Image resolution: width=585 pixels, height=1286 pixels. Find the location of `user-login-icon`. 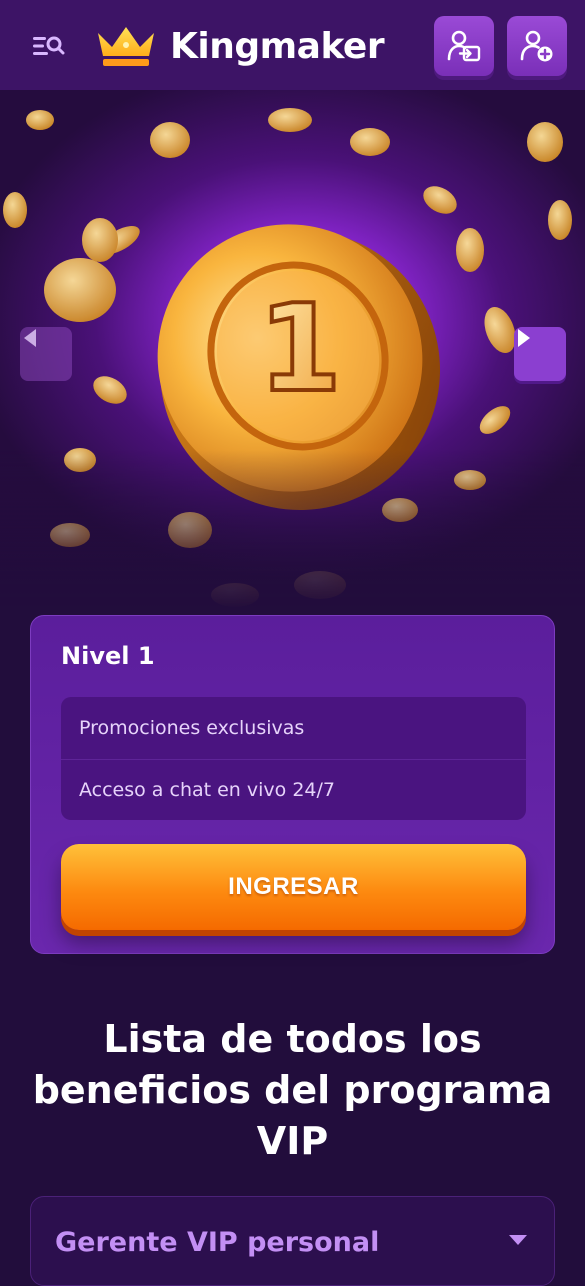

user-login-icon is located at coordinates (464, 46).